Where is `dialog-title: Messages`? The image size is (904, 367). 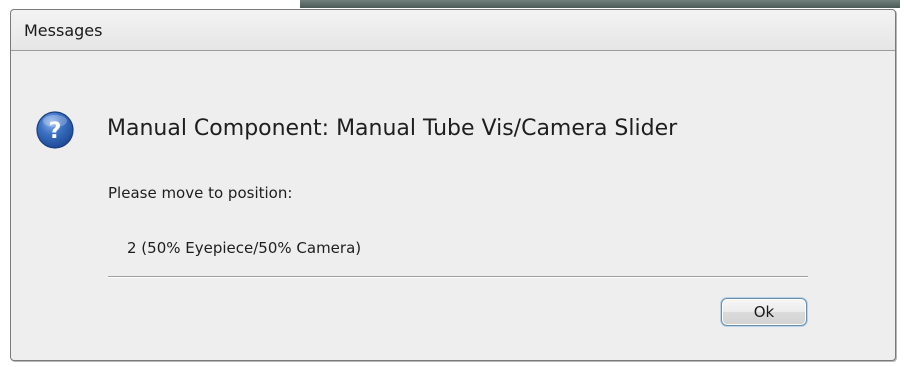
dialog-title: Messages is located at coordinates (63, 30).